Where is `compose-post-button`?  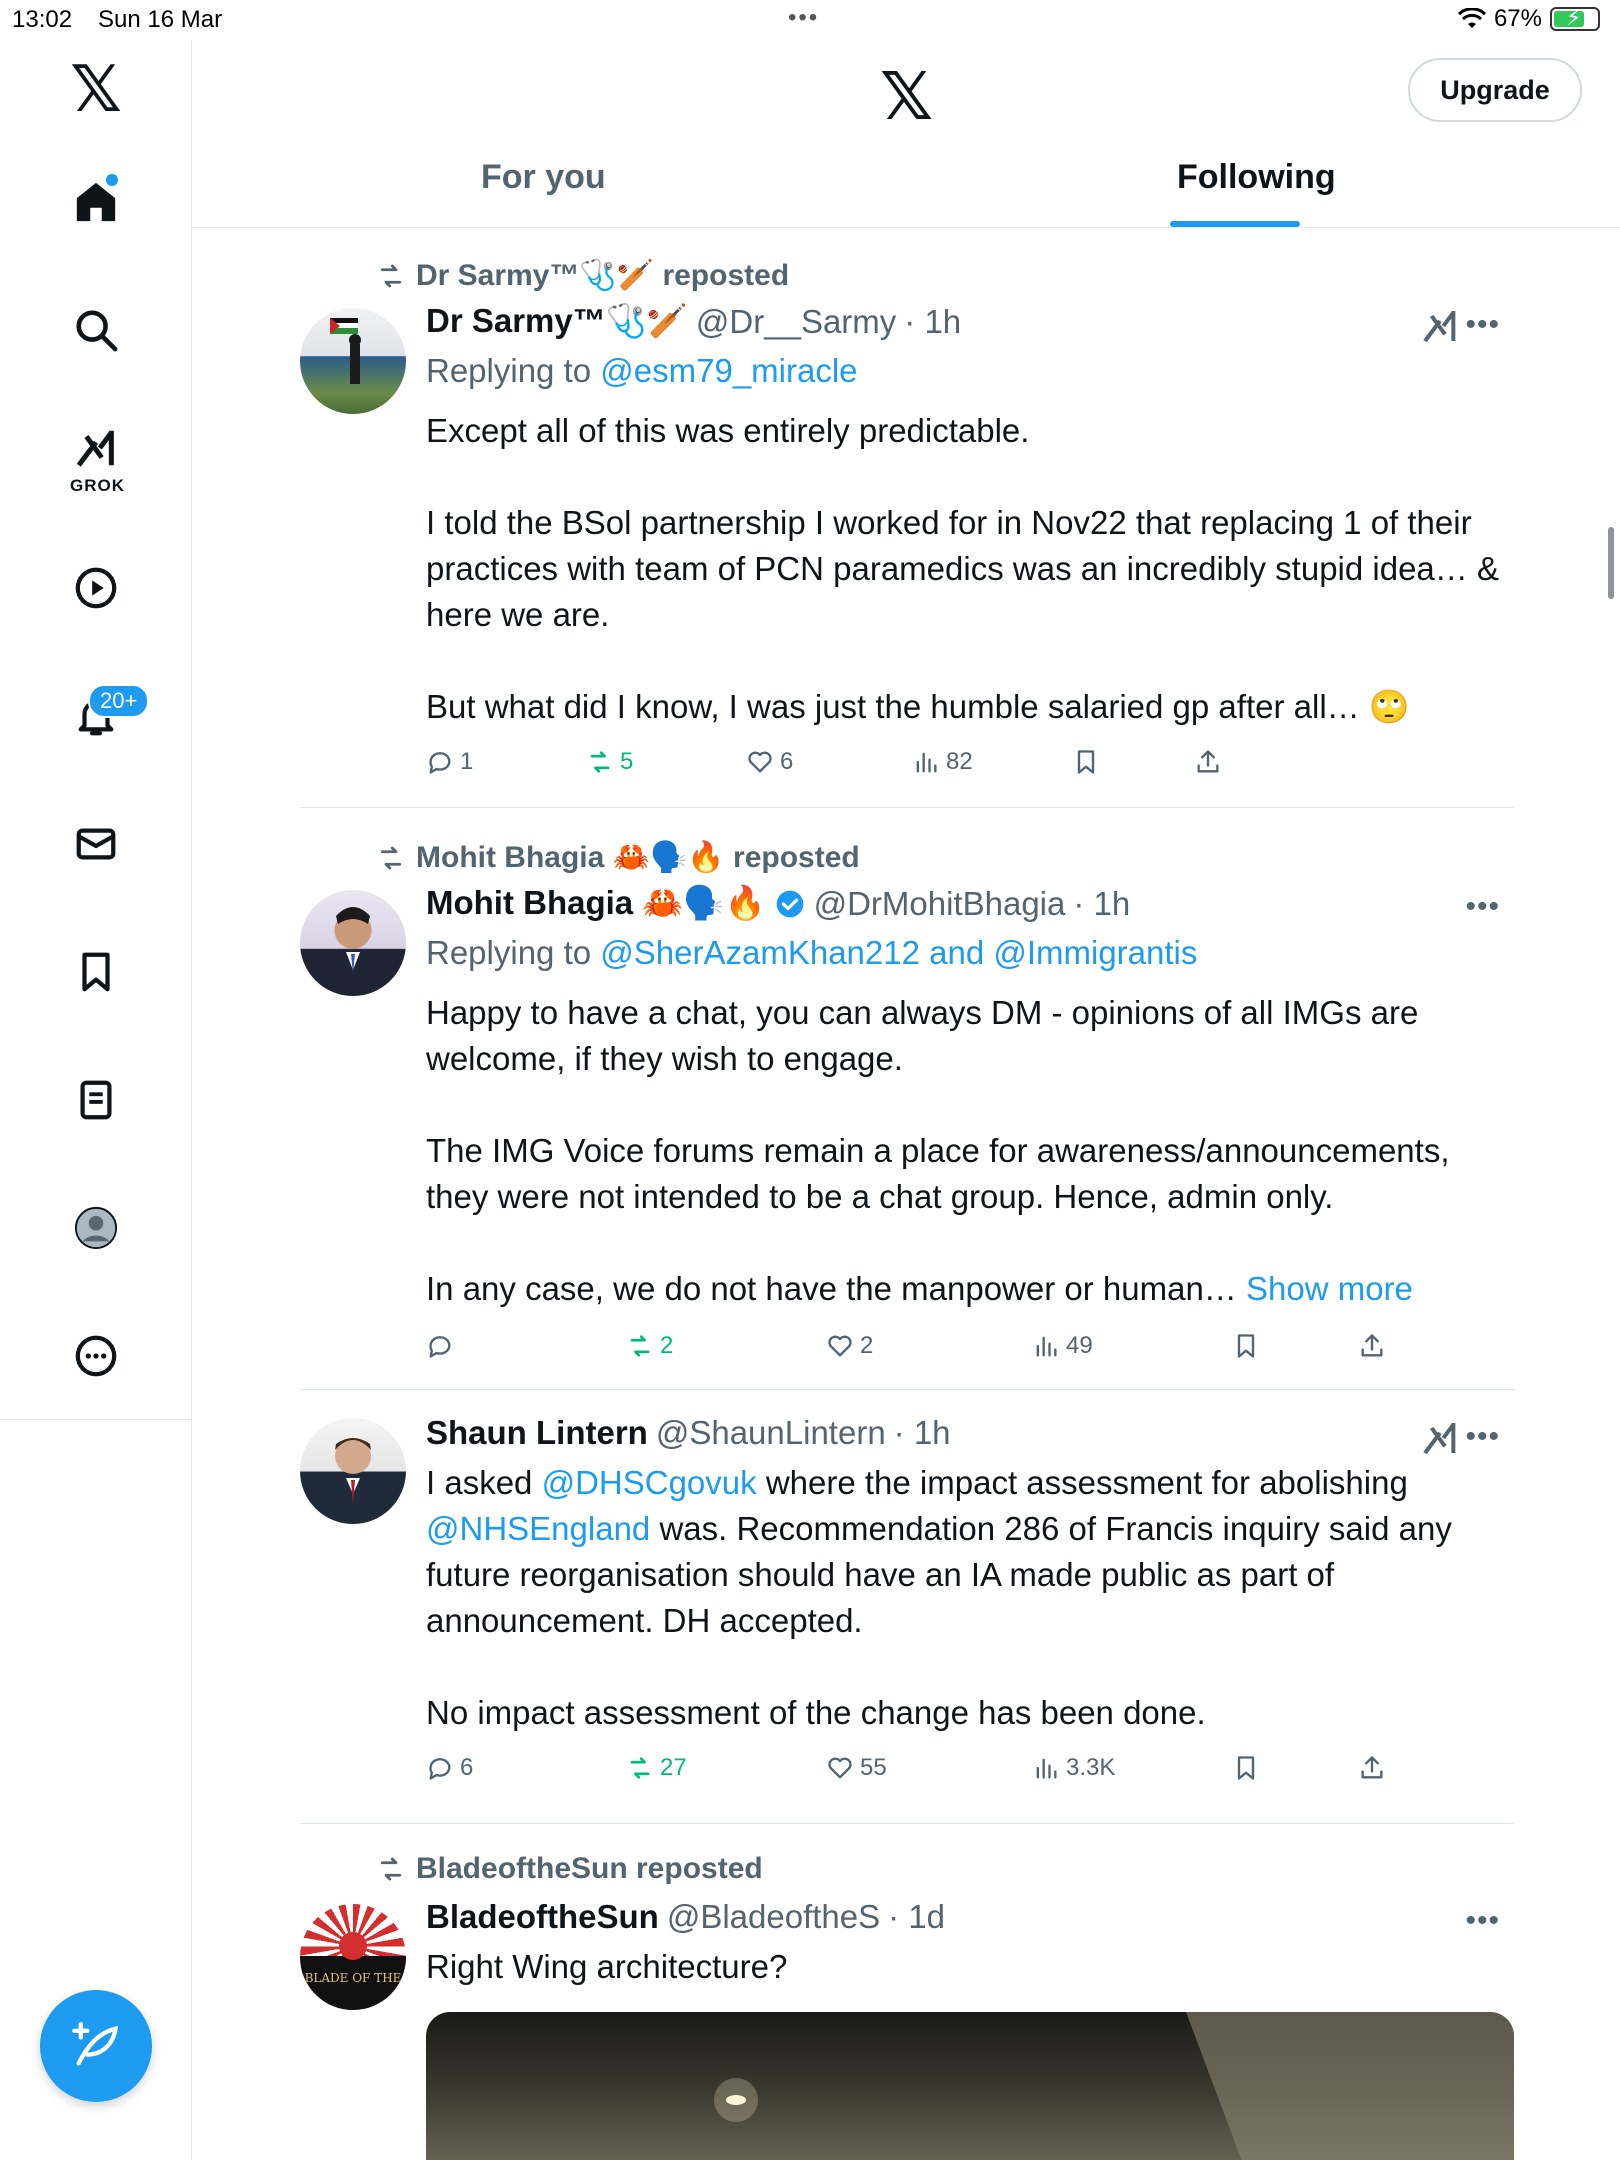
compose-post-button is located at coordinates (96, 2046).